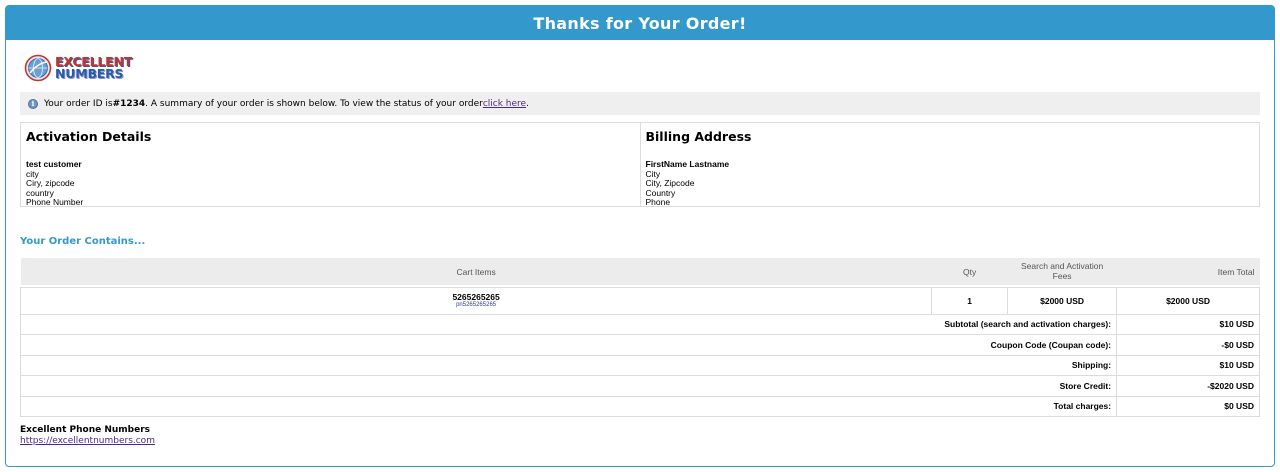  What do you see at coordinates (527, 103) in the screenshot?
I see `notice-suffix: .` at bounding box center [527, 103].